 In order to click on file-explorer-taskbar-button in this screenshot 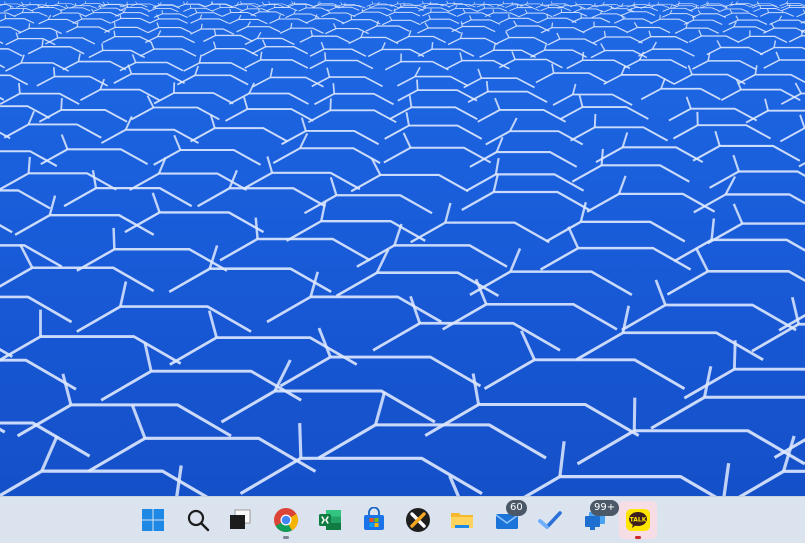, I will do `click(462, 520)`.